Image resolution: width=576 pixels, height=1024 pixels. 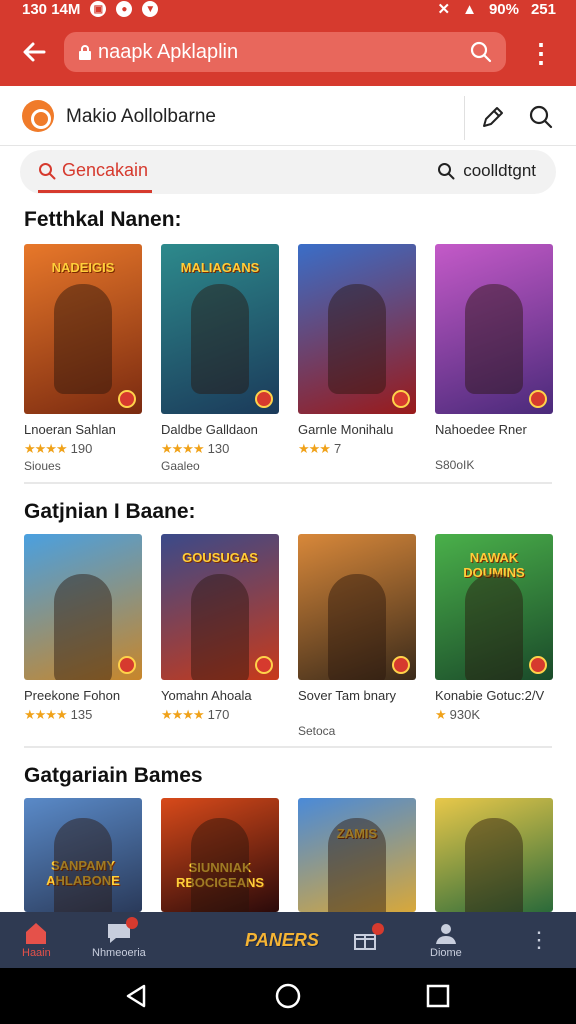 I want to click on game-rating: ★★★★ 170, so click(x=195, y=714).